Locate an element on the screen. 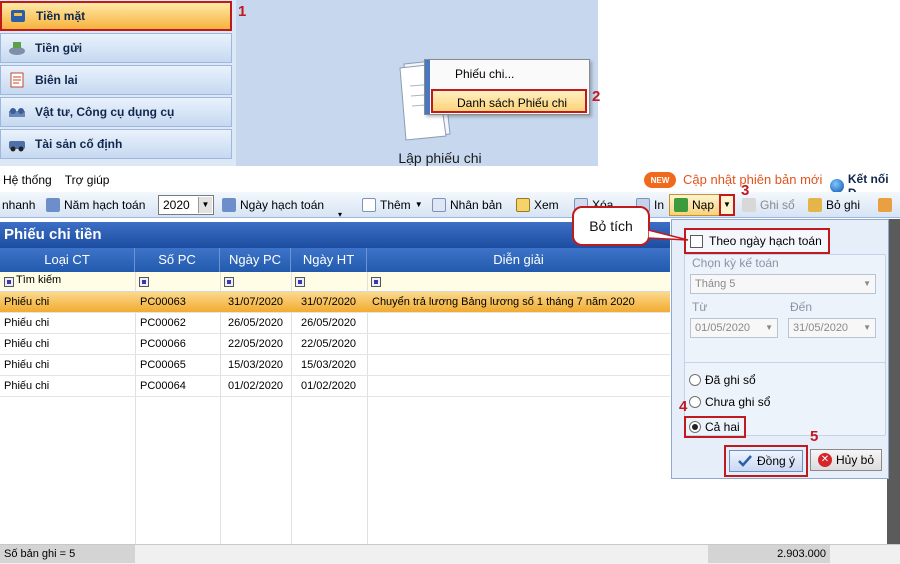 The image size is (900, 564). post-date-checkbox-row: Theo ngày hạch toán is located at coordinates (757, 241).